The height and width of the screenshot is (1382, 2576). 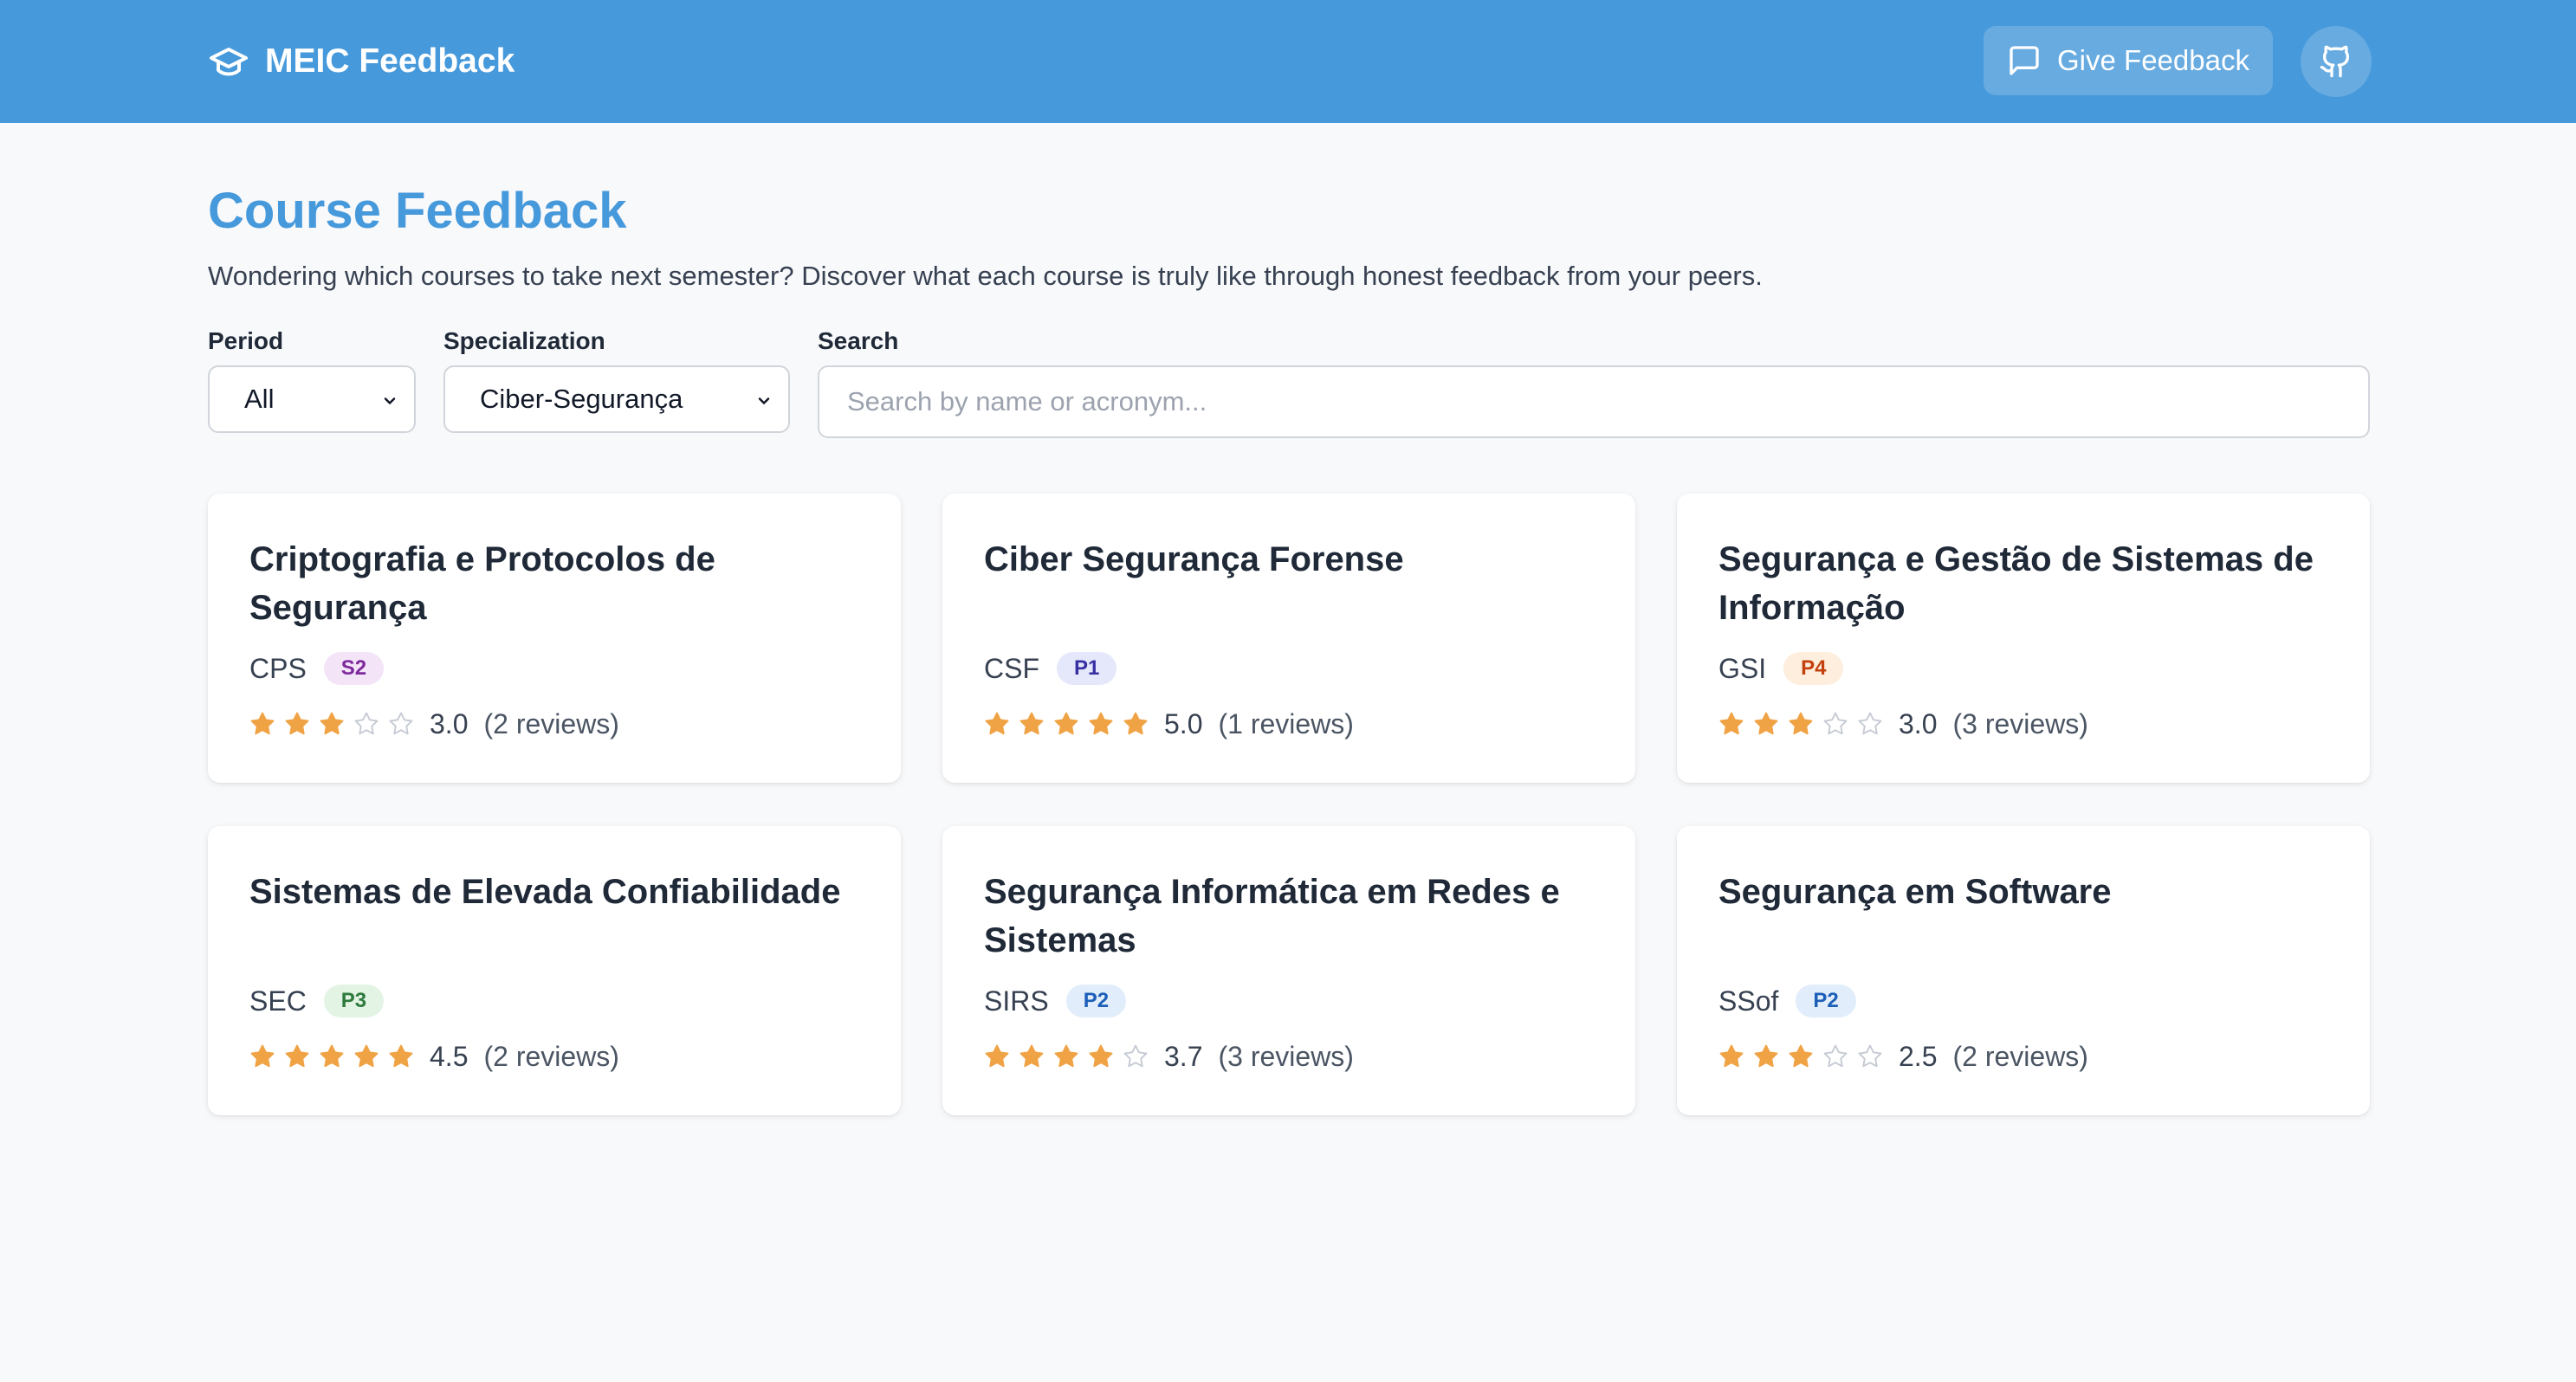 What do you see at coordinates (1183, 723) in the screenshot?
I see `rating-value: 5.0` at bounding box center [1183, 723].